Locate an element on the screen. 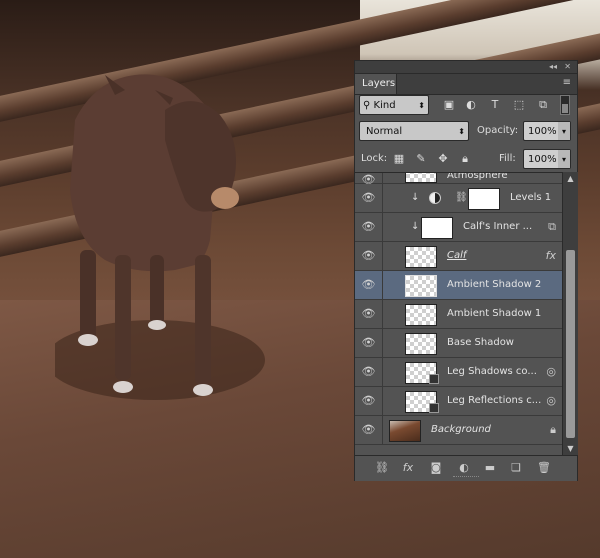  adjustment-icon: ◐ is located at coordinates (464, 468).